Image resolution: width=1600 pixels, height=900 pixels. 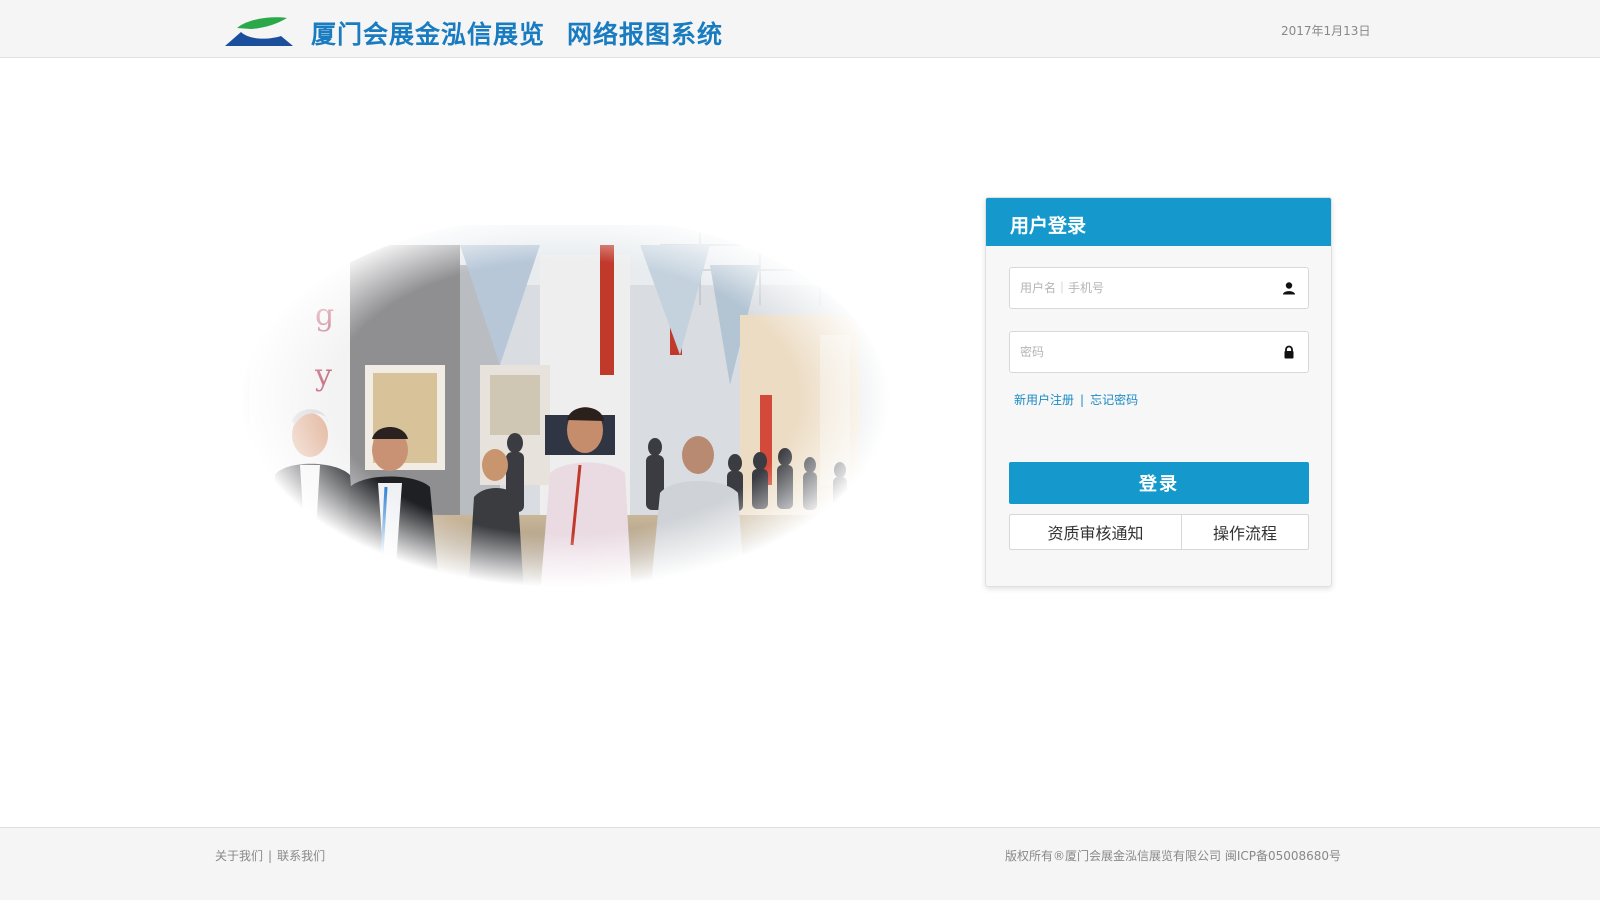 What do you see at coordinates (1245, 532) in the screenshot?
I see `operation-flow-button: 操作流程` at bounding box center [1245, 532].